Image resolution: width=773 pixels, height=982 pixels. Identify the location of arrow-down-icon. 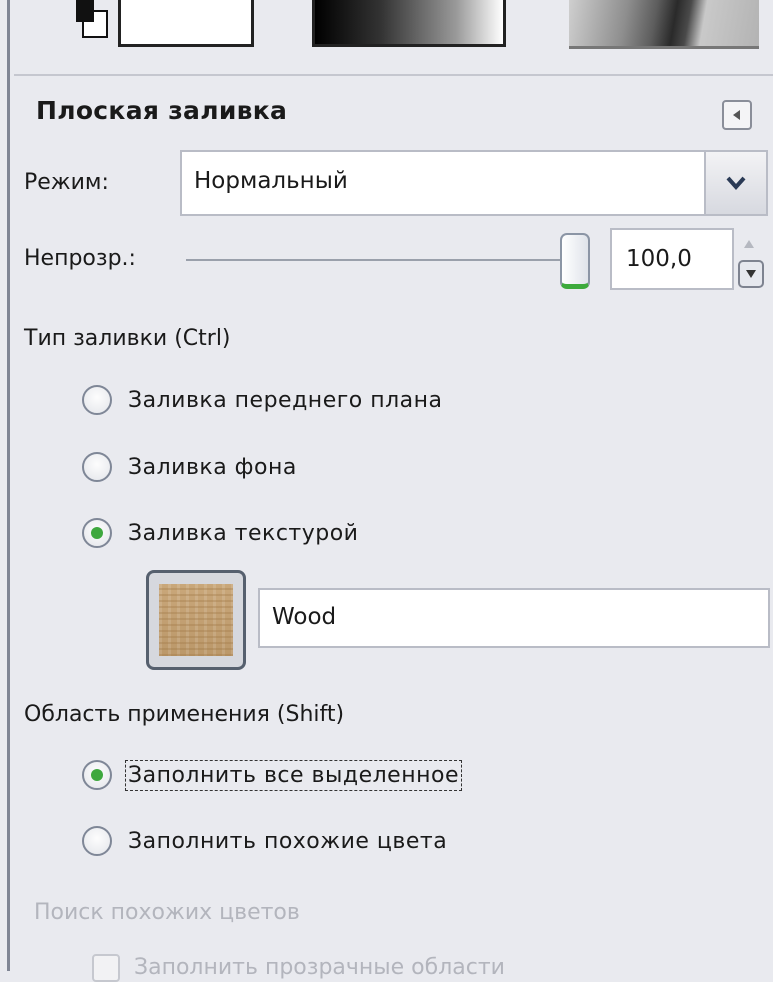
(751, 274).